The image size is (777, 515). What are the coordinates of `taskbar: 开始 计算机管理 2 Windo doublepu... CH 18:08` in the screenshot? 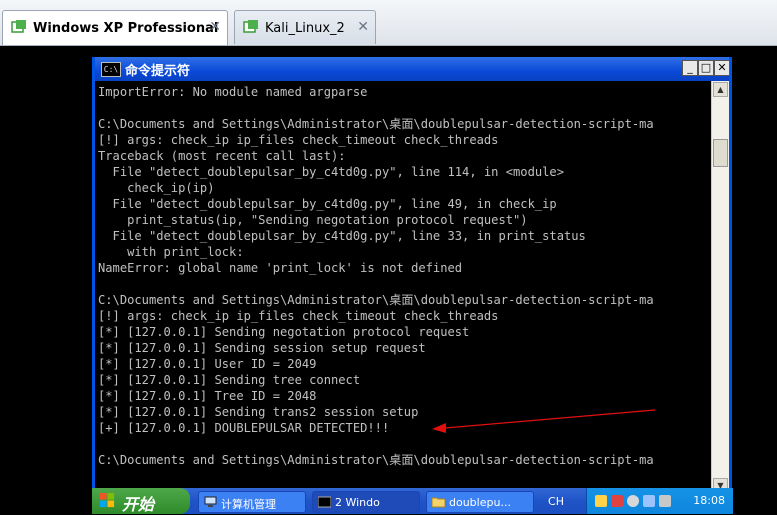 It's located at (412, 501).